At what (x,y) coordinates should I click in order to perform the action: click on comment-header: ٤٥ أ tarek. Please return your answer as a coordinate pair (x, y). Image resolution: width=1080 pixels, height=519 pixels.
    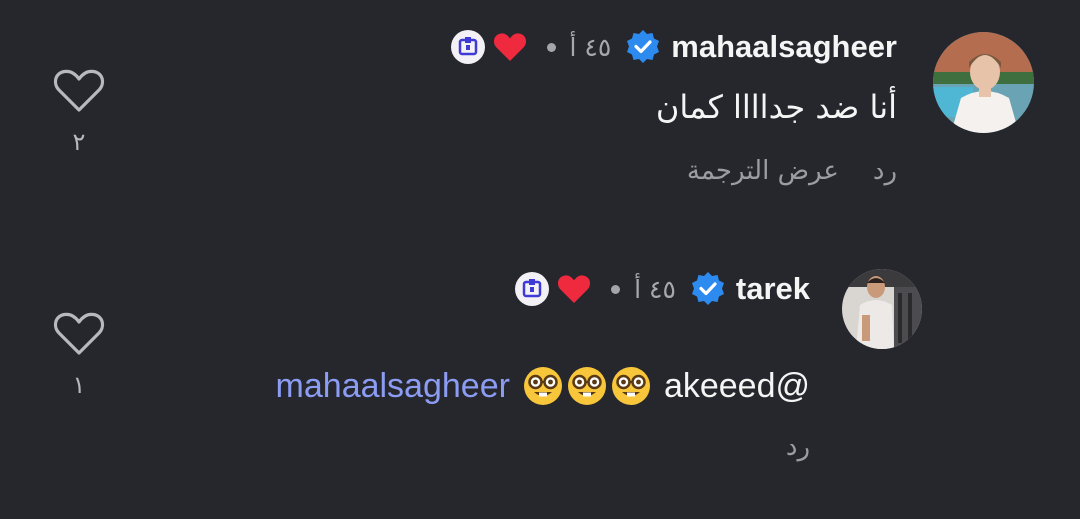
    Looking at the image, I should click on (662, 289).